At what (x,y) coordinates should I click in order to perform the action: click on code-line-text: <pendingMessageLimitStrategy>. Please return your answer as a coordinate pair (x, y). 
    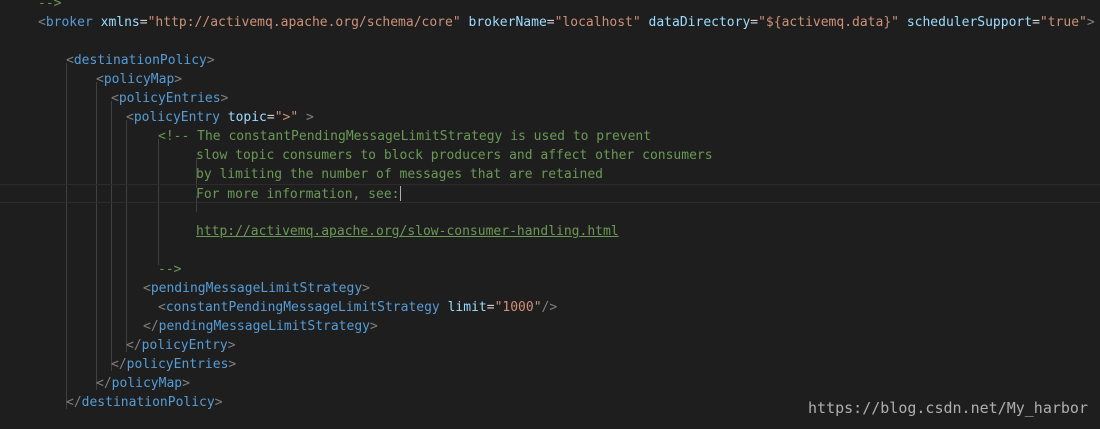
    Looking at the image, I should click on (256, 288).